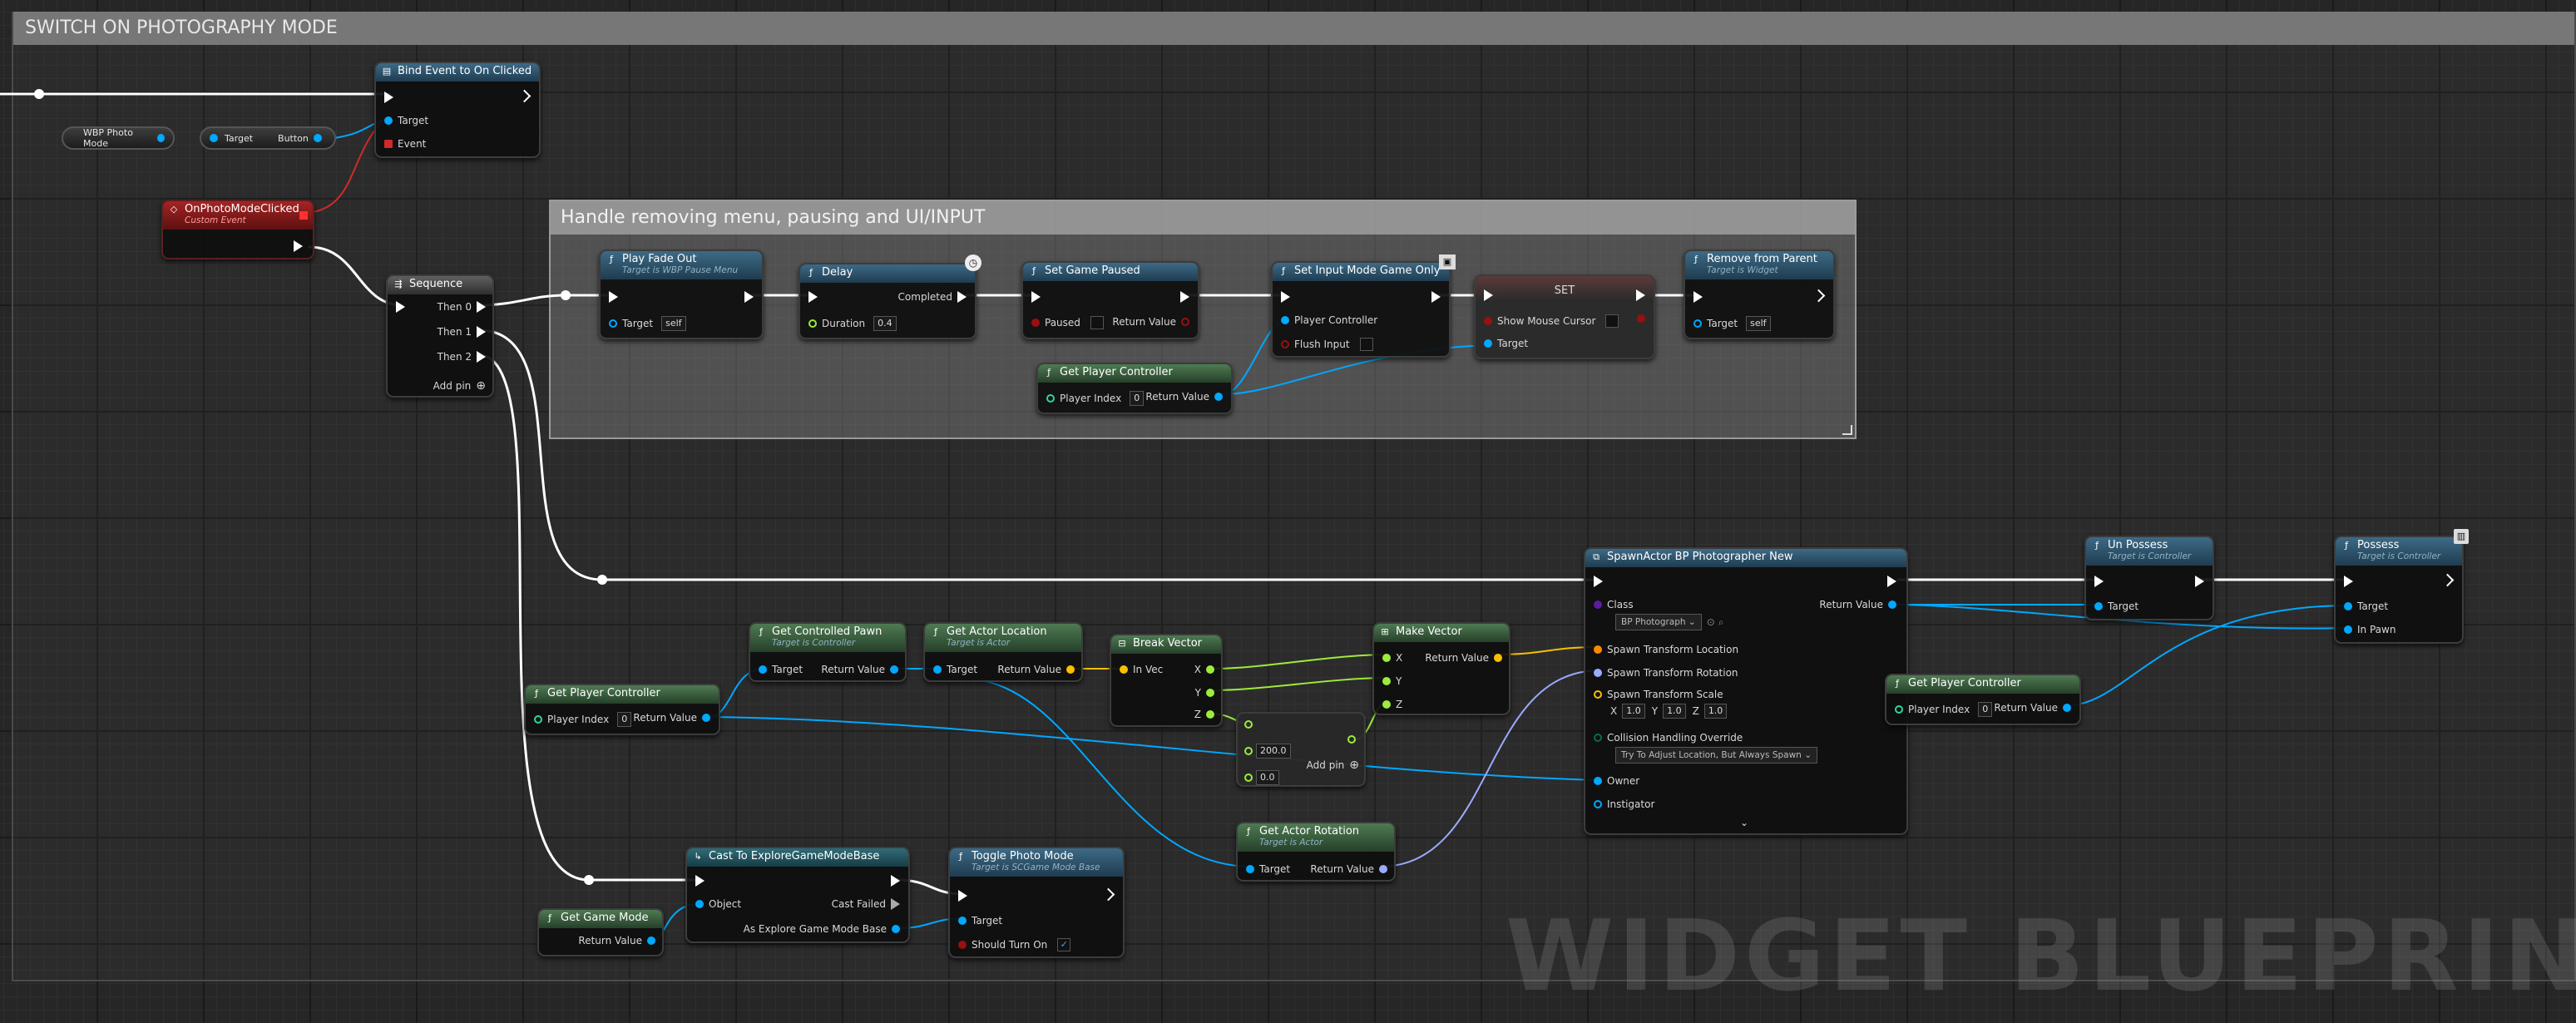  What do you see at coordinates (388, 144) in the screenshot?
I see `event-pin` at bounding box center [388, 144].